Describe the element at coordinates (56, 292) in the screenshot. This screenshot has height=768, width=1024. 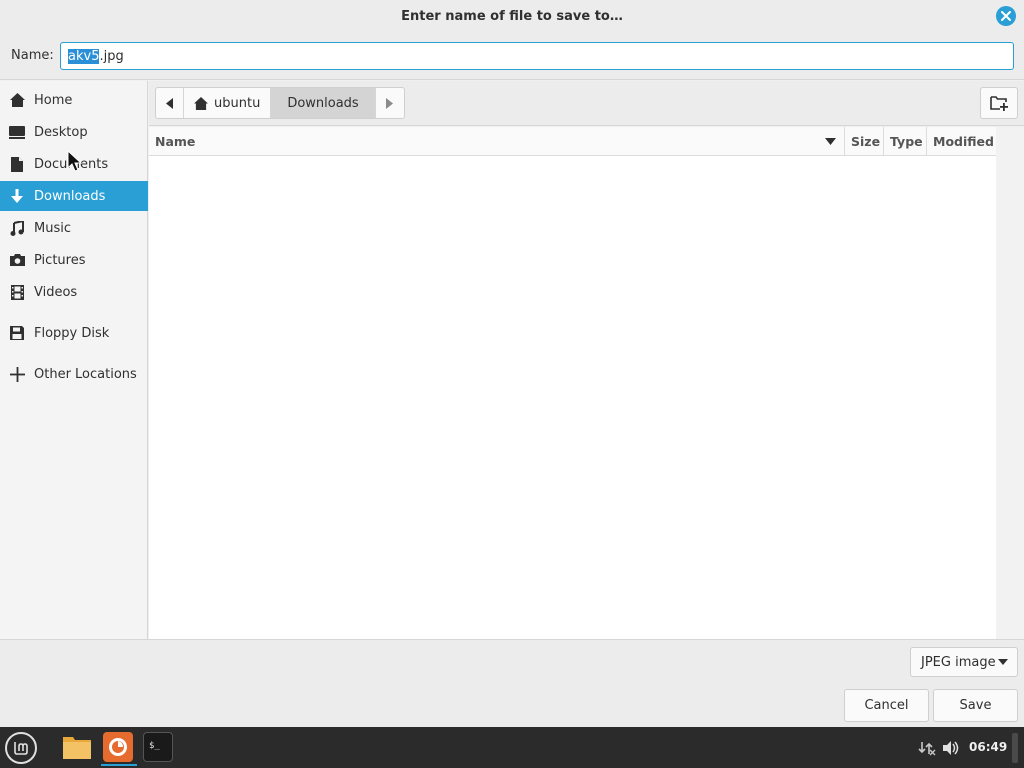
I see `sidebar-item-label: Videos` at that location.